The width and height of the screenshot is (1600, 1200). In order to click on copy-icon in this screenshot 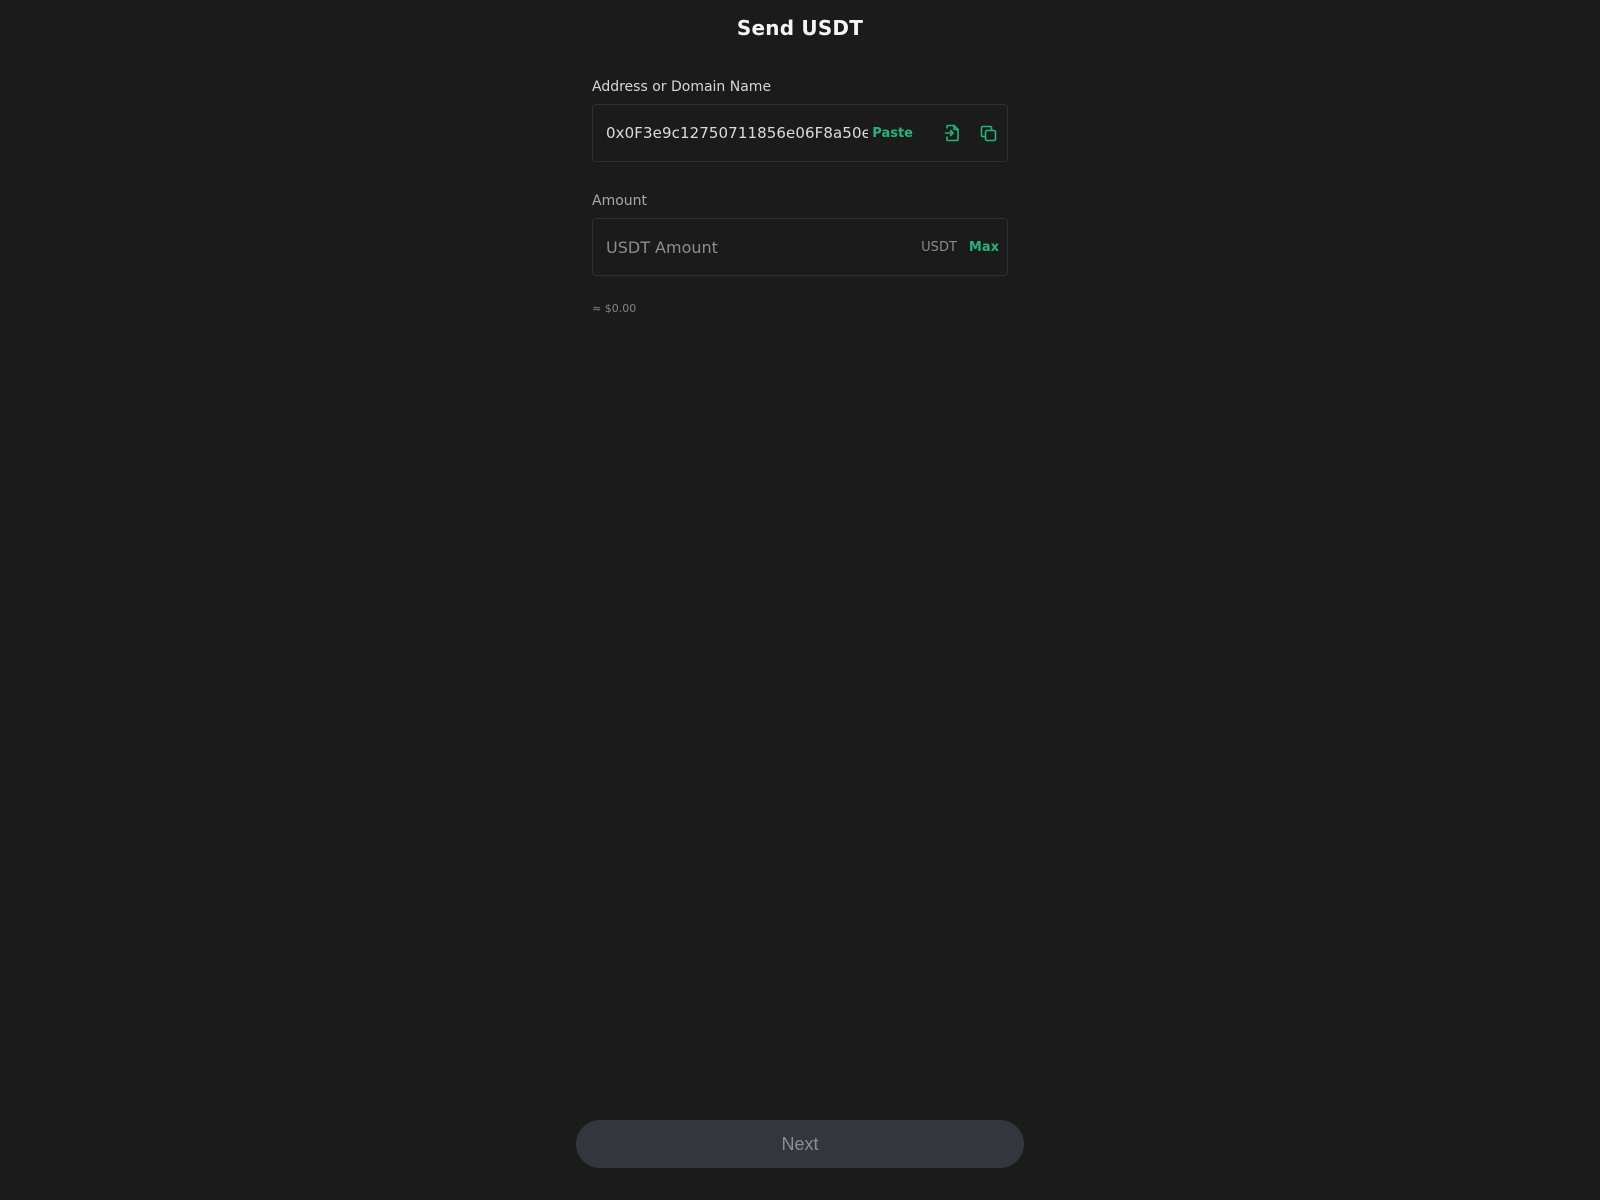, I will do `click(988, 133)`.